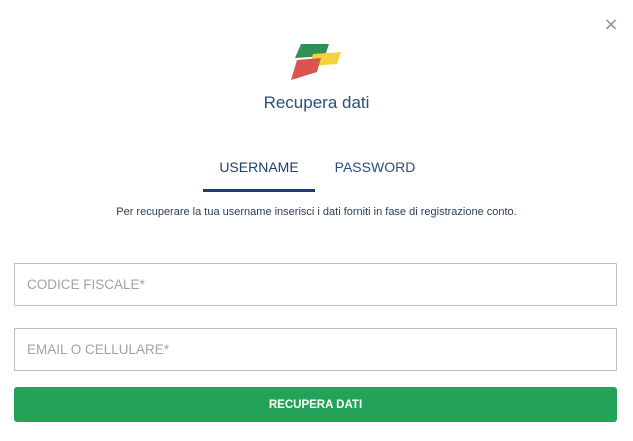  Describe the element at coordinates (316, 62) in the screenshot. I see `brand-logo` at that location.